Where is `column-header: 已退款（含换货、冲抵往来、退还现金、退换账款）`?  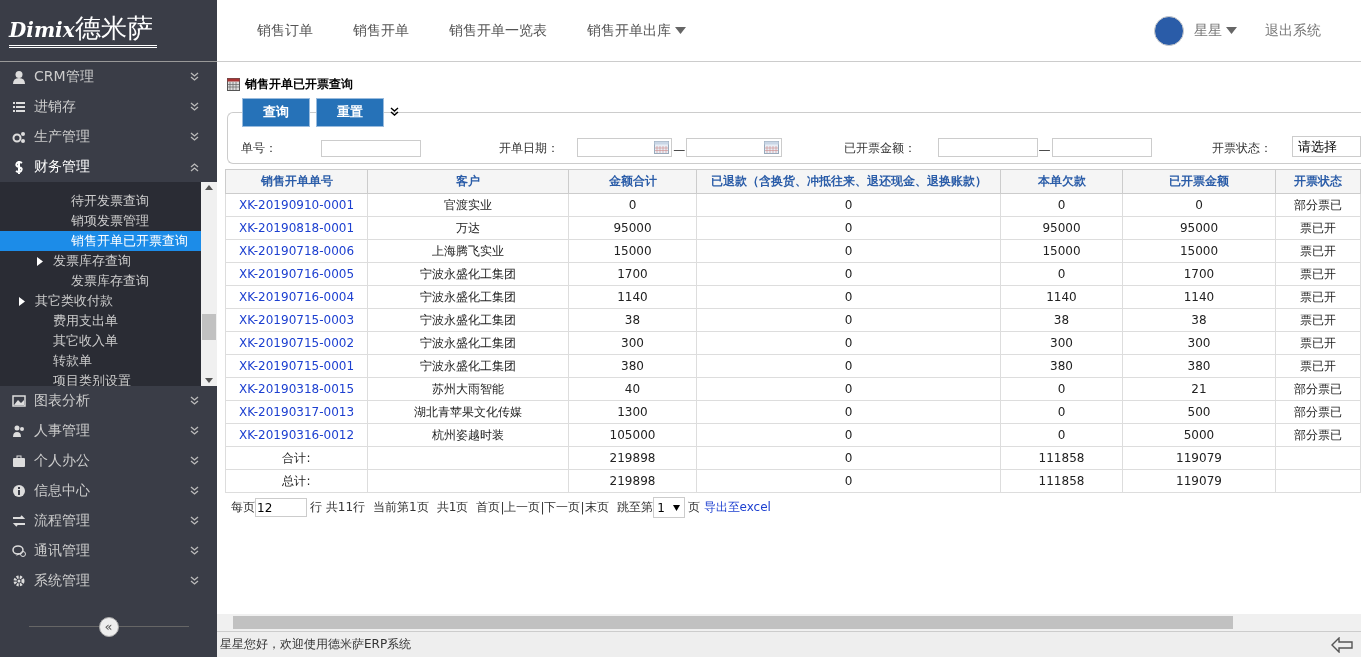
column-header: 已退款（含换货、冲抵往来、退还现金、退换账款） is located at coordinates (848, 181).